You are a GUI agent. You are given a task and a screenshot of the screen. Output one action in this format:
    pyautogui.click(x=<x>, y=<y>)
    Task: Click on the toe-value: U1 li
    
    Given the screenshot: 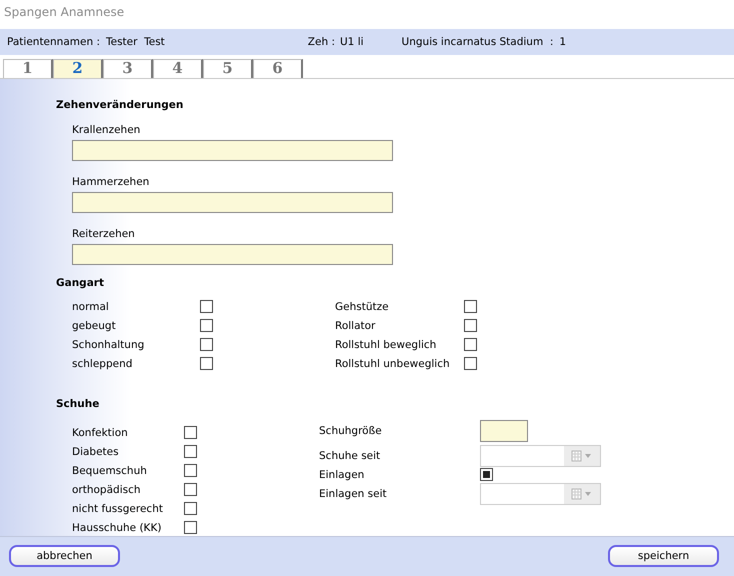 What is the action you would take?
    pyautogui.click(x=352, y=42)
    